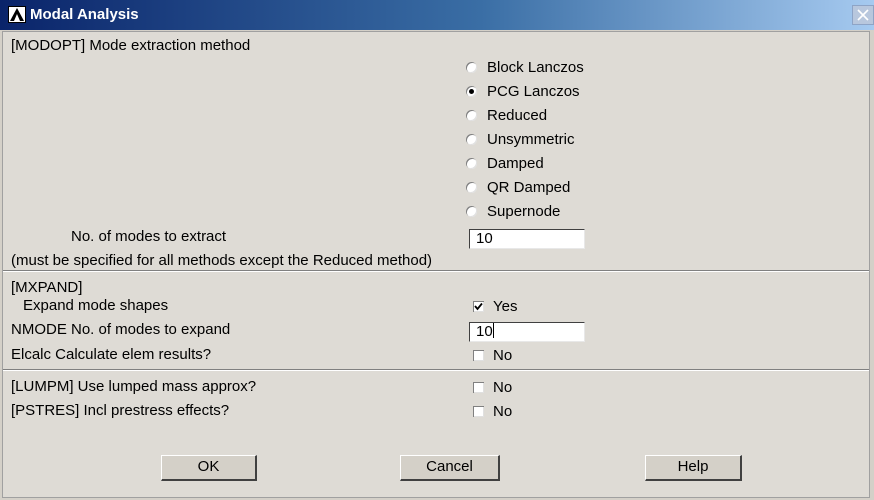 Image resolution: width=874 pixels, height=500 pixels. I want to click on num-modes-input: 10, so click(527, 239).